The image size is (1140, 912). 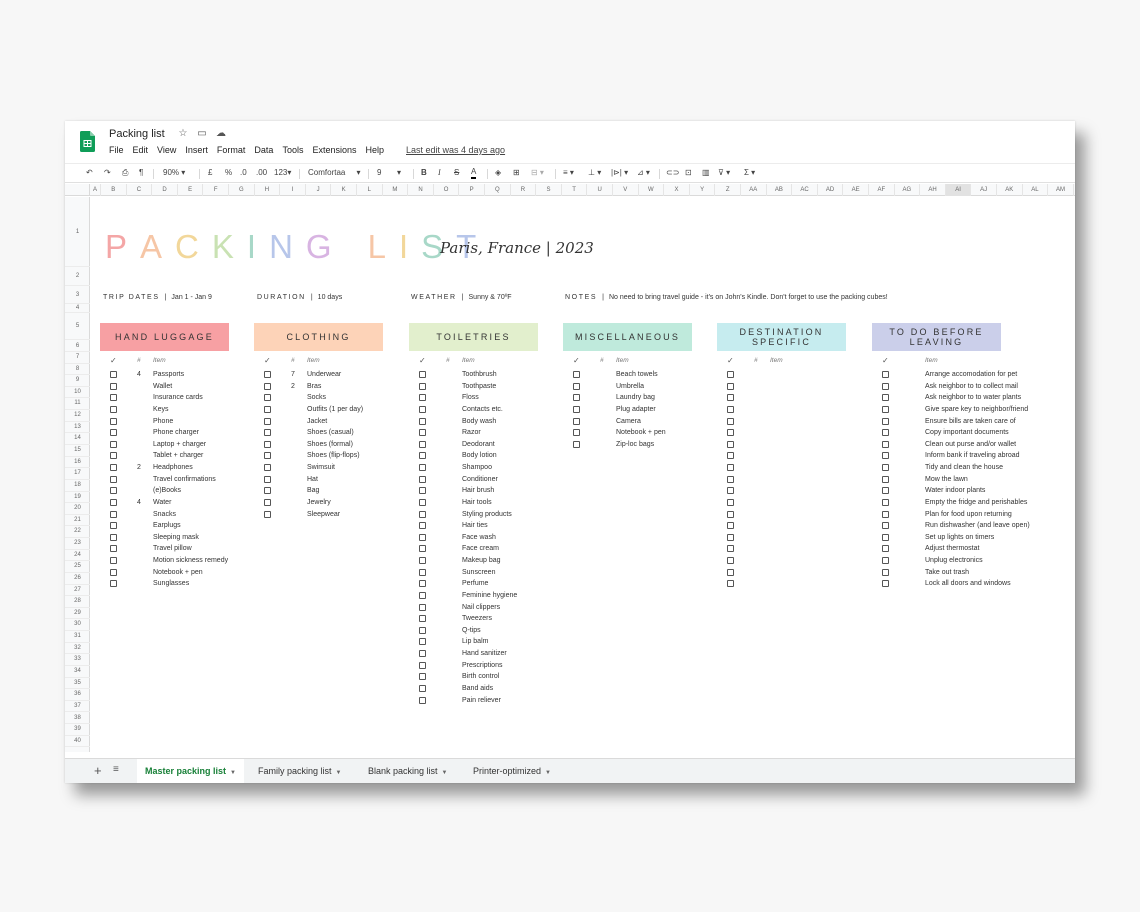 What do you see at coordinates (973, 398) in the screenshot?
I see `item-name: Ask neighbor to to water plants` at bounding box center [973, 398].